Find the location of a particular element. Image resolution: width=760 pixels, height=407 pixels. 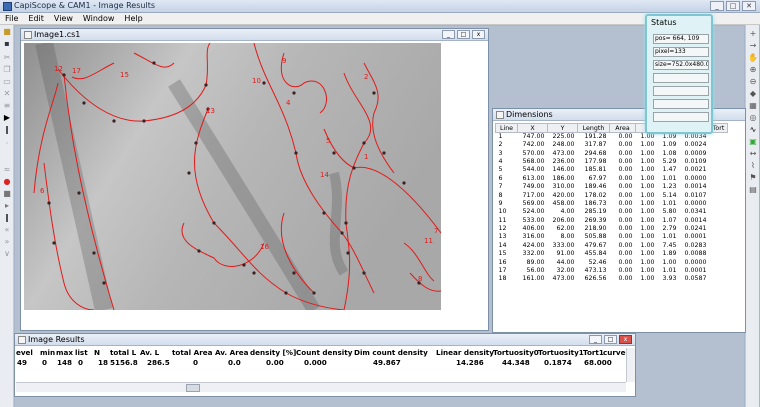

dimensions-row: 7 749.00 310.00 189.46 0.00 1.00 1.23 0.0014 is located at coordinates (612, 187).